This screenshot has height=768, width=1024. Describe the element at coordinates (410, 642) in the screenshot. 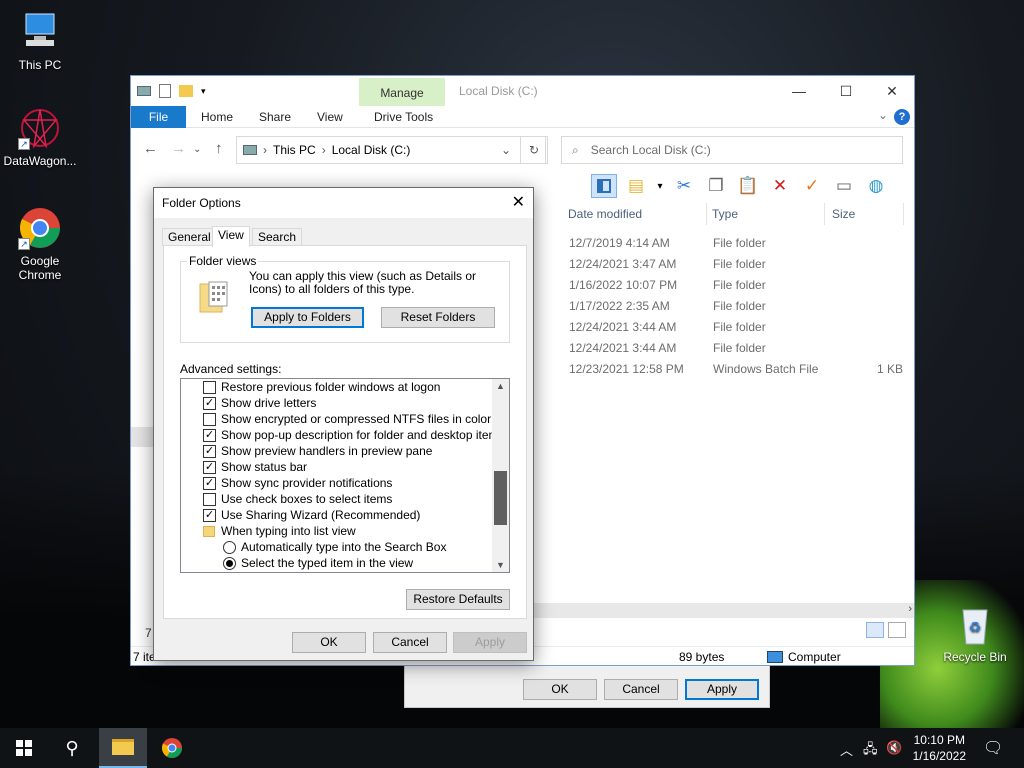

I see `cancel-button: Cancel` at that location.